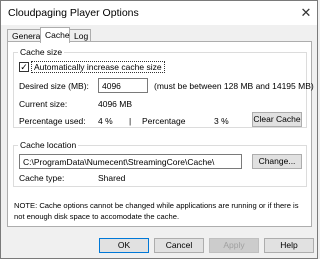 This screenshot has height=259, width=320. I want to click on current-size-label: Current size:, so click(43, 104).